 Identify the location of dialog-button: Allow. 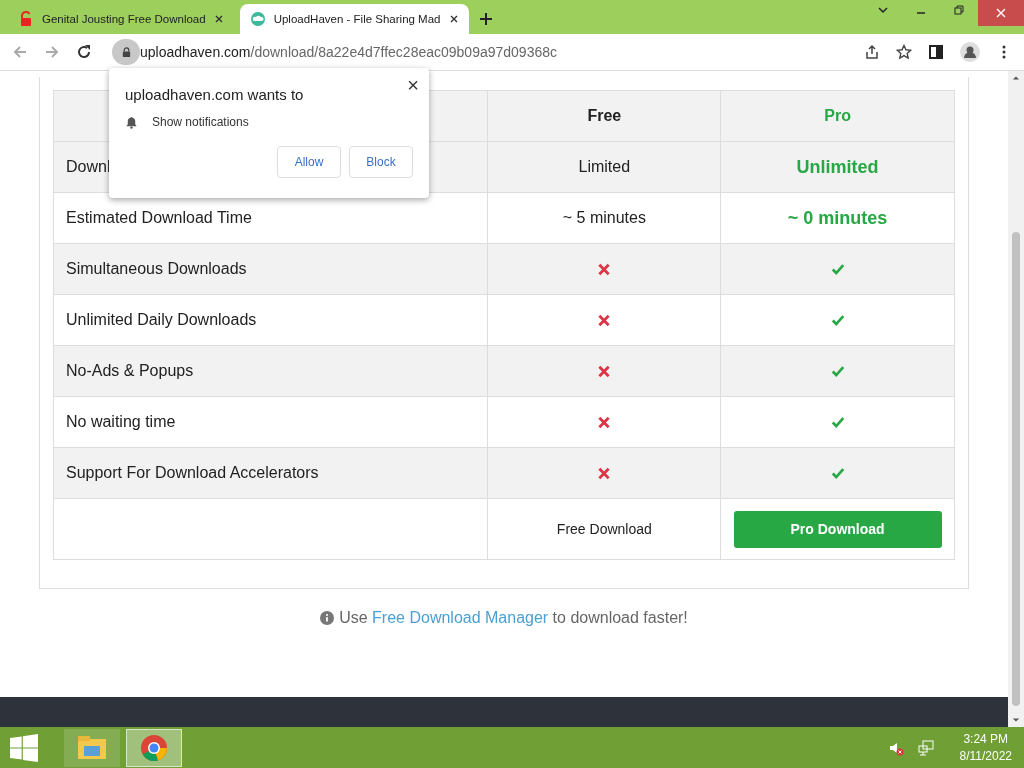
(309, 162).